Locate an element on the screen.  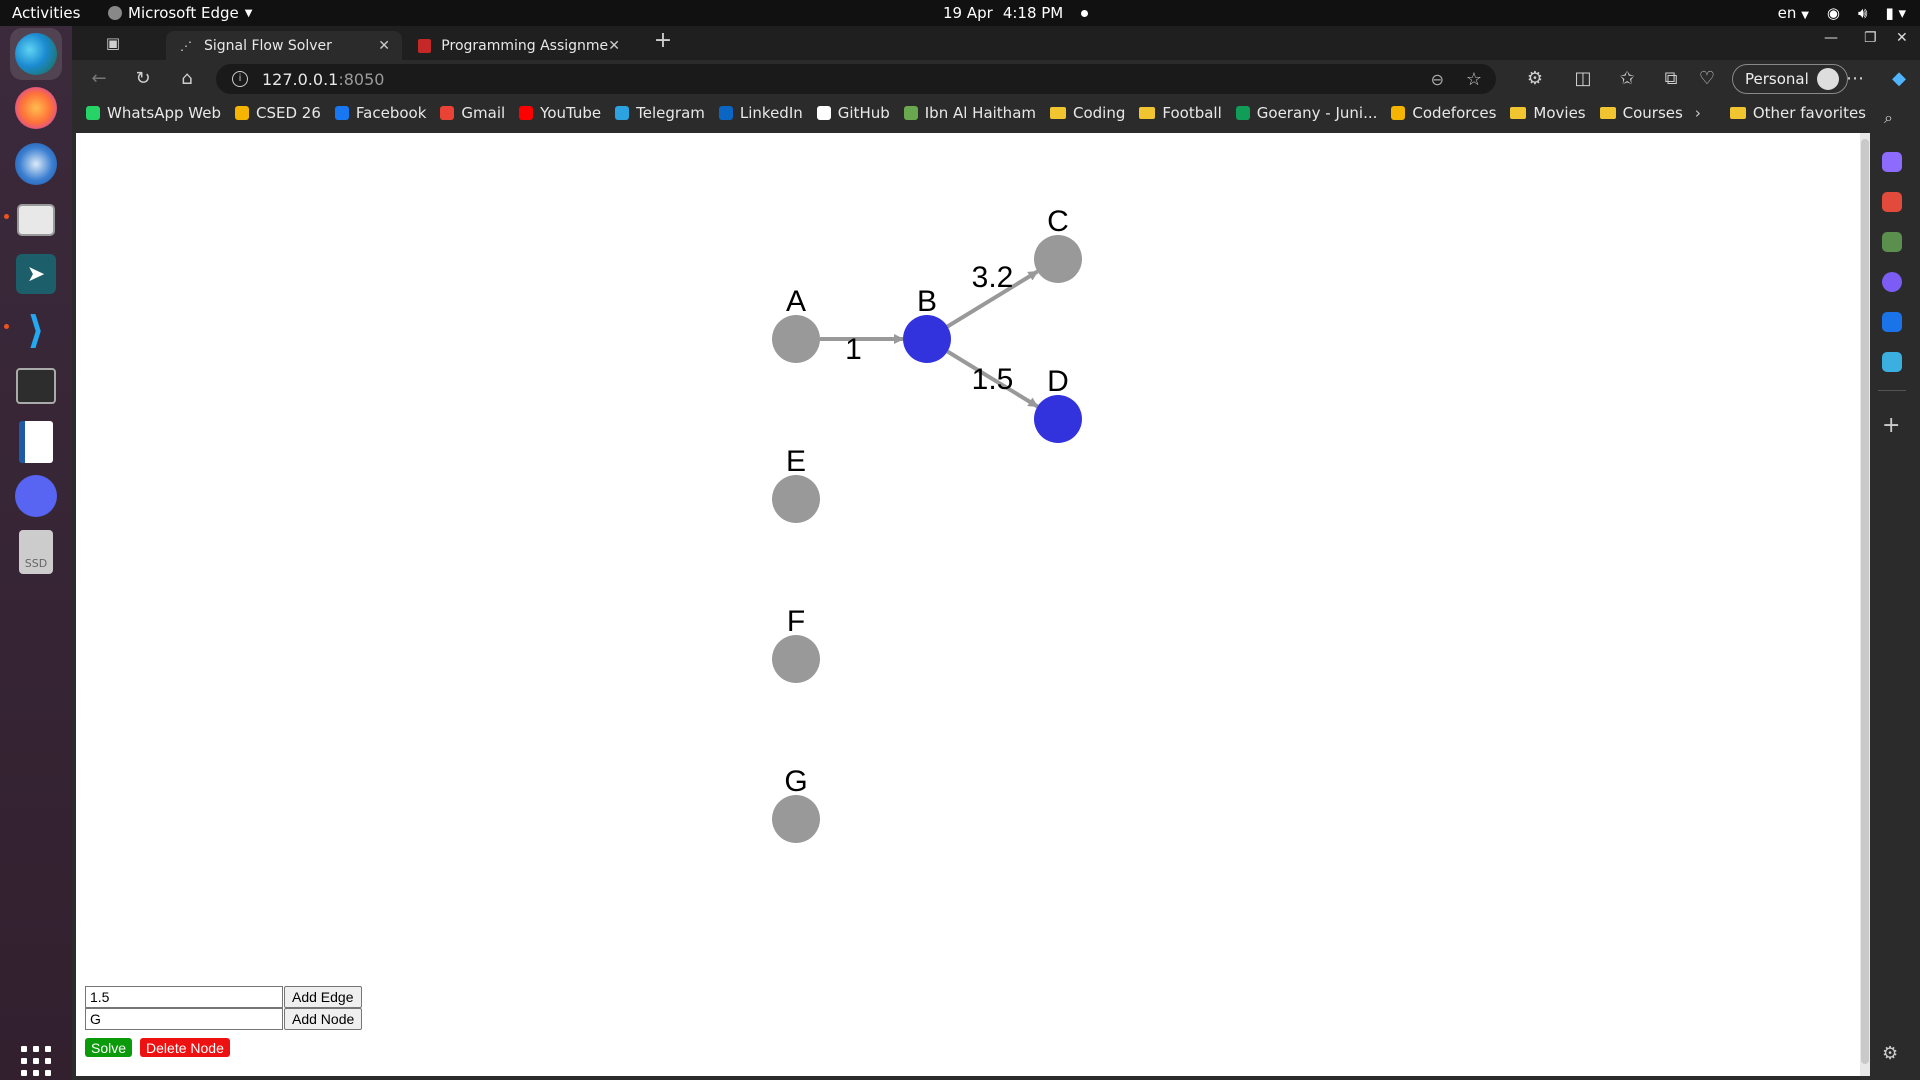
close-window-icon: ✕ is located at coordinates (1902, 38).